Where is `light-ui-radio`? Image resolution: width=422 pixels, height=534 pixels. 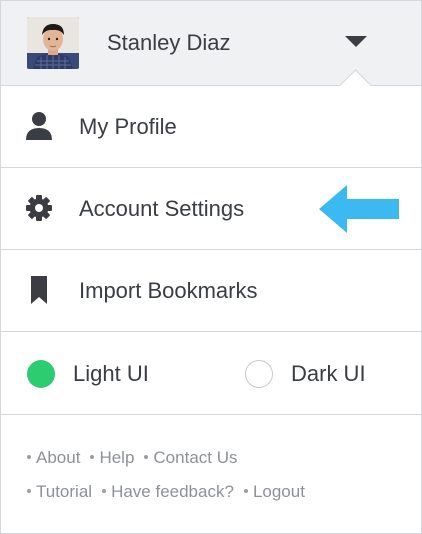
light-ui-radio is located at coordinates (41, 374).